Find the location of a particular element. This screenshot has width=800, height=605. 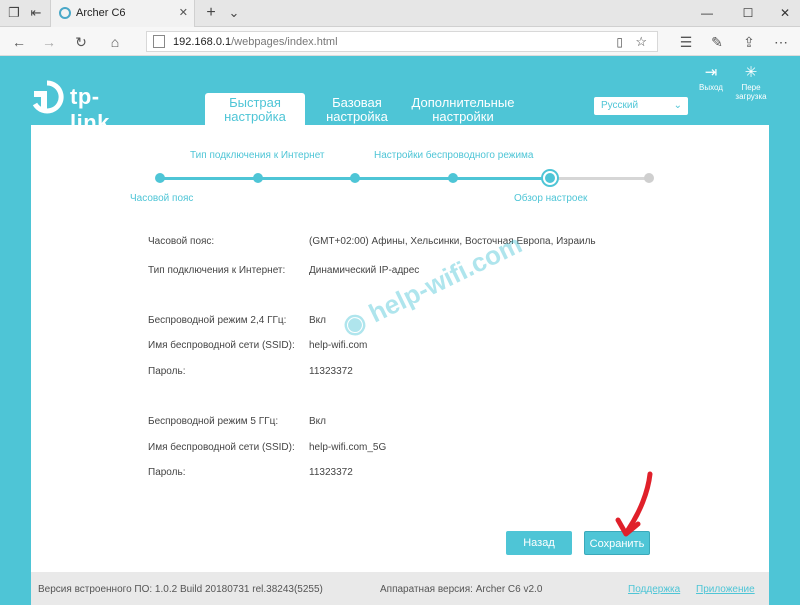

logout-button: ⇥ Выход is located at coordinates (711, 78).